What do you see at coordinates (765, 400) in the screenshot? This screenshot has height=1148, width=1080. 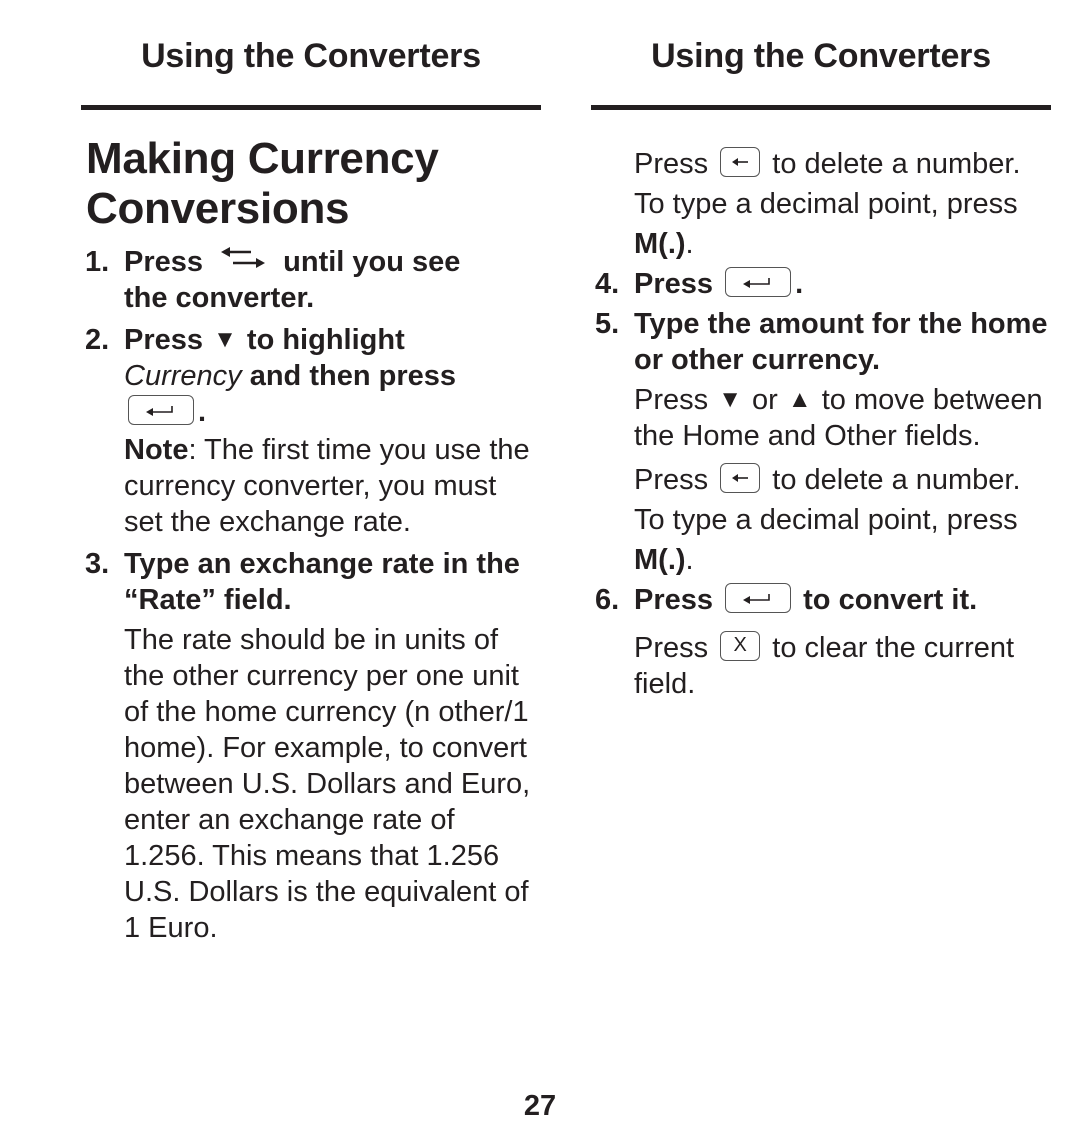 I see `step-text: or` at bounding box center [765, 400].